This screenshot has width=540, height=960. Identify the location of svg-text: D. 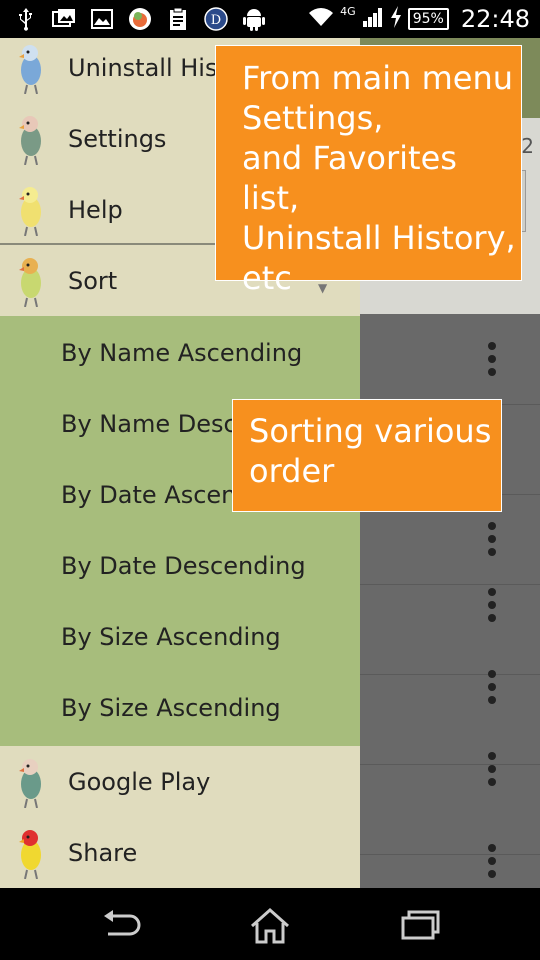
(216, 20).